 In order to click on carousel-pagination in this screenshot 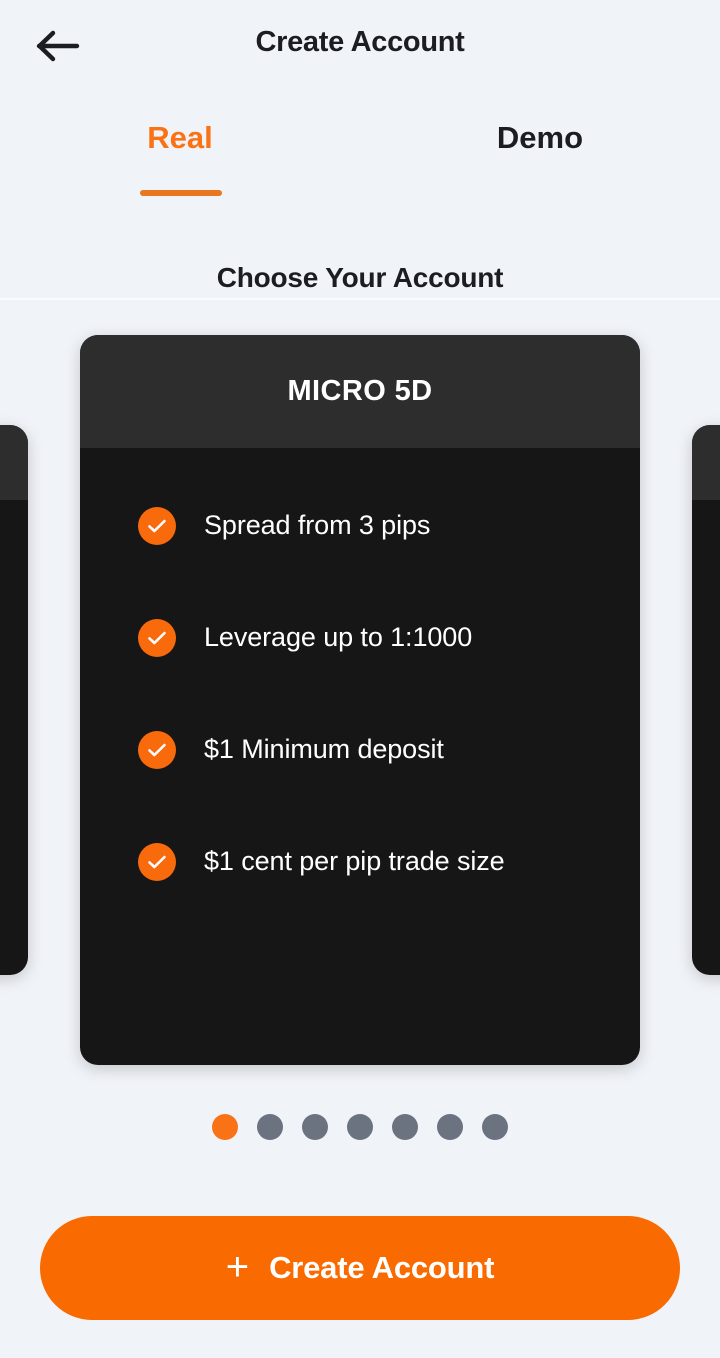, I will do `click(360, 1127)`.